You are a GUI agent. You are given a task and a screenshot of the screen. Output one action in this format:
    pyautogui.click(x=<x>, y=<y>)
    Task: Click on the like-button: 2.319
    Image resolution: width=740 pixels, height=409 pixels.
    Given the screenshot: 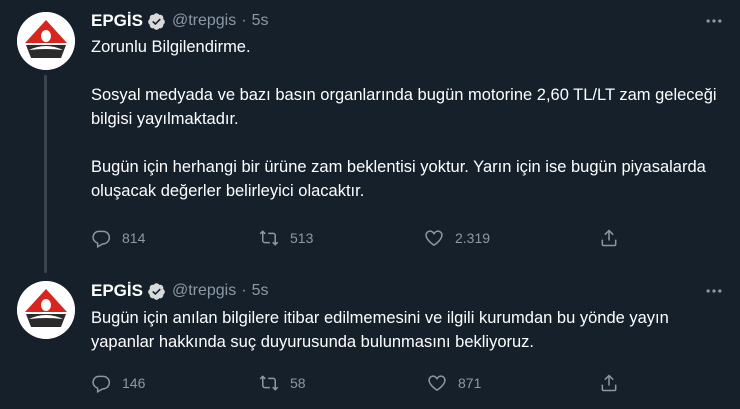 What is the action you would take?
    pyautogui.click(x=457, y=238)
    